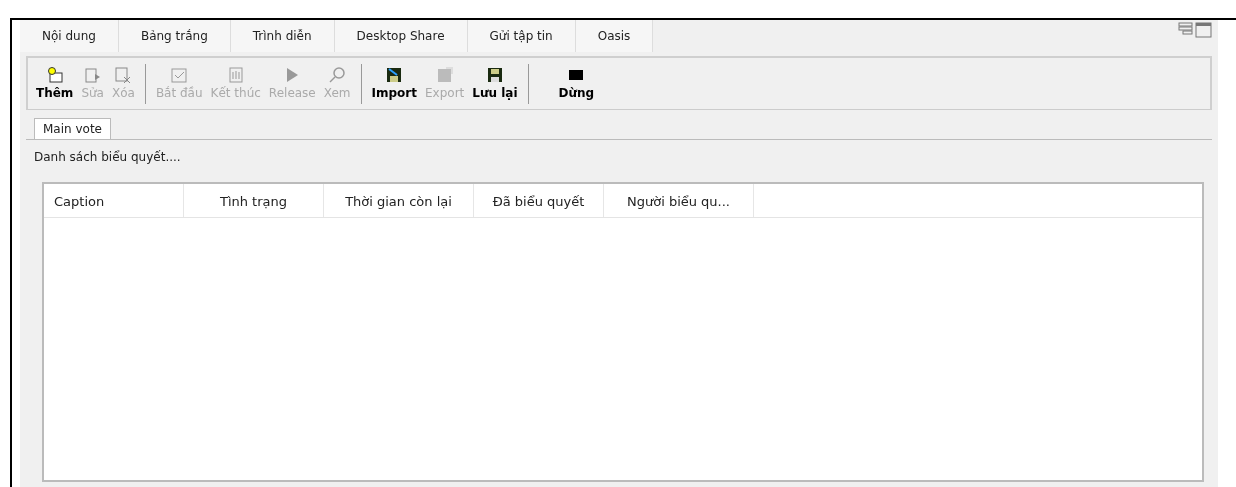  Describe the element at coordinates (54, 74) in the screenshot. I see `folder-plus-icon` at that location.